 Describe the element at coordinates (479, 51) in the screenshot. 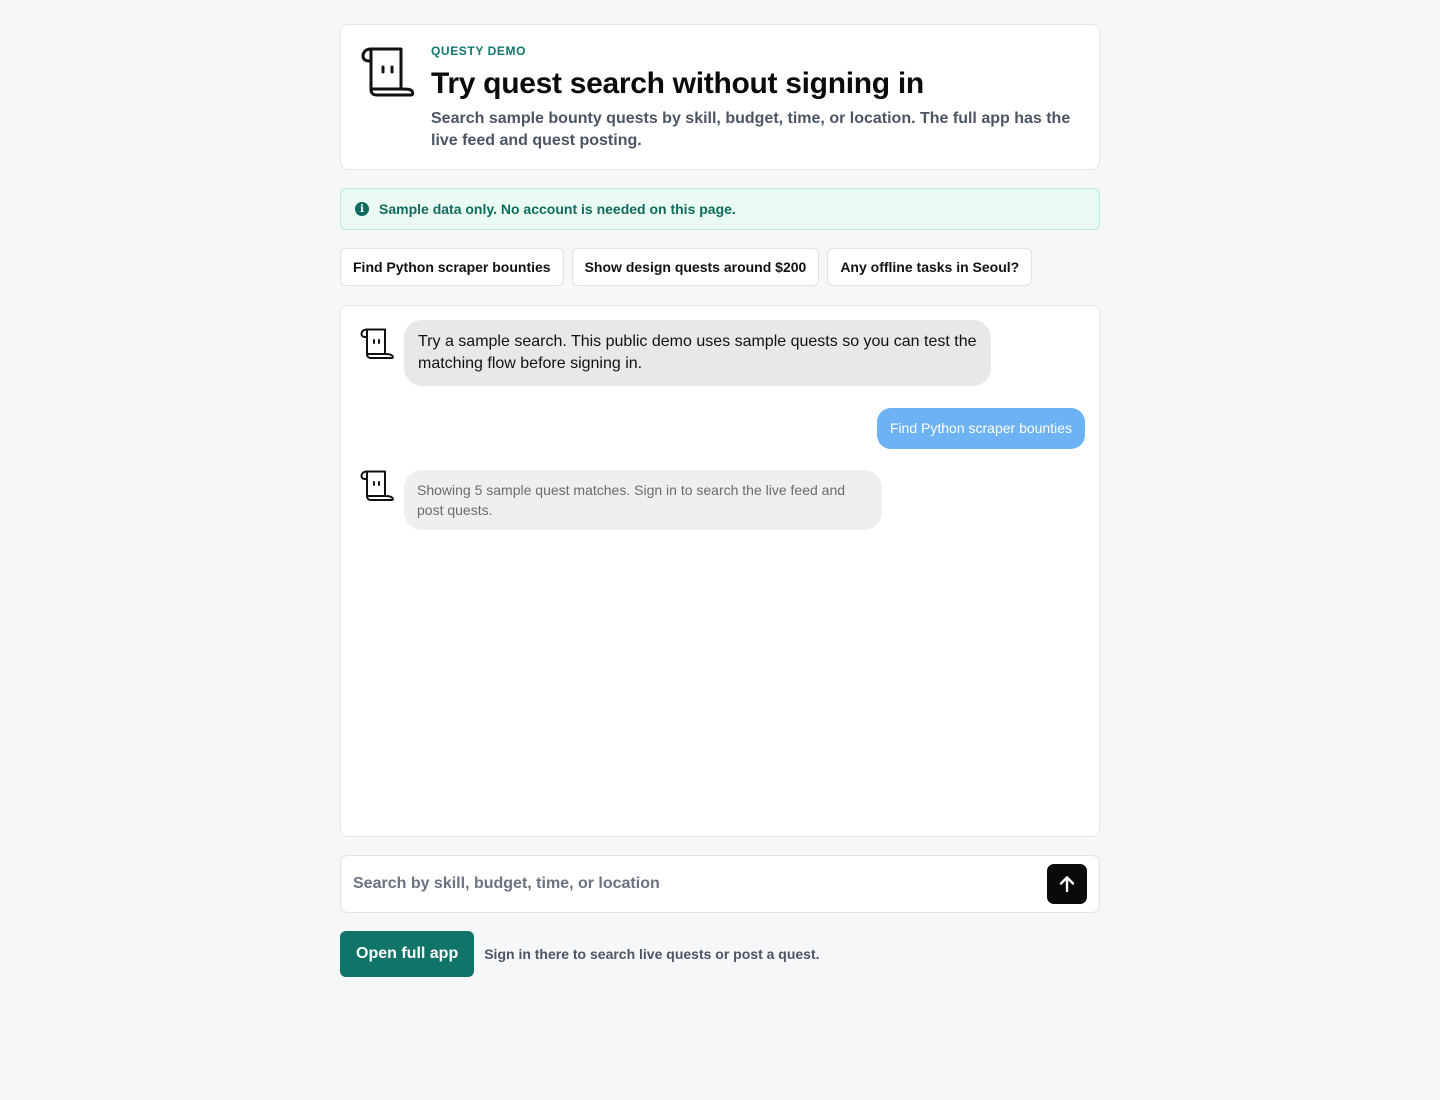

I see `brand-eyebrow: QUESTY DEMO` at that location.